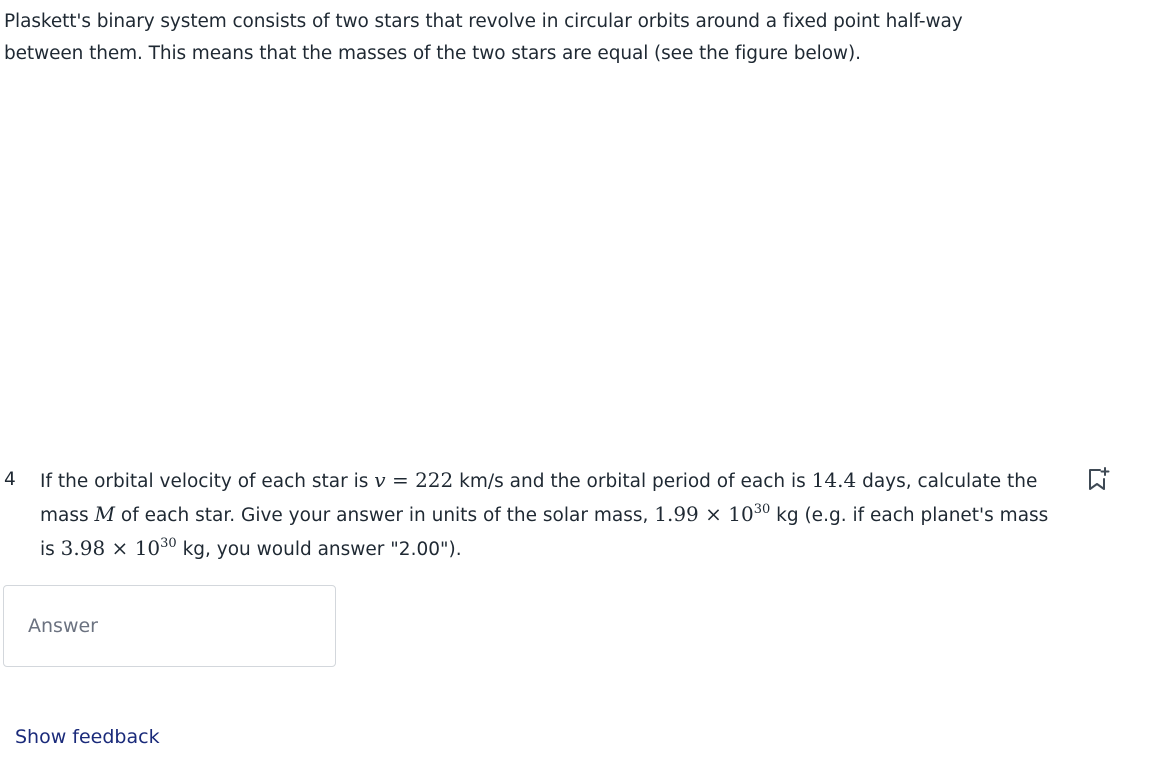  I want to click on question-text-part: kg, you would answer "2.00")., so click(319, 549).